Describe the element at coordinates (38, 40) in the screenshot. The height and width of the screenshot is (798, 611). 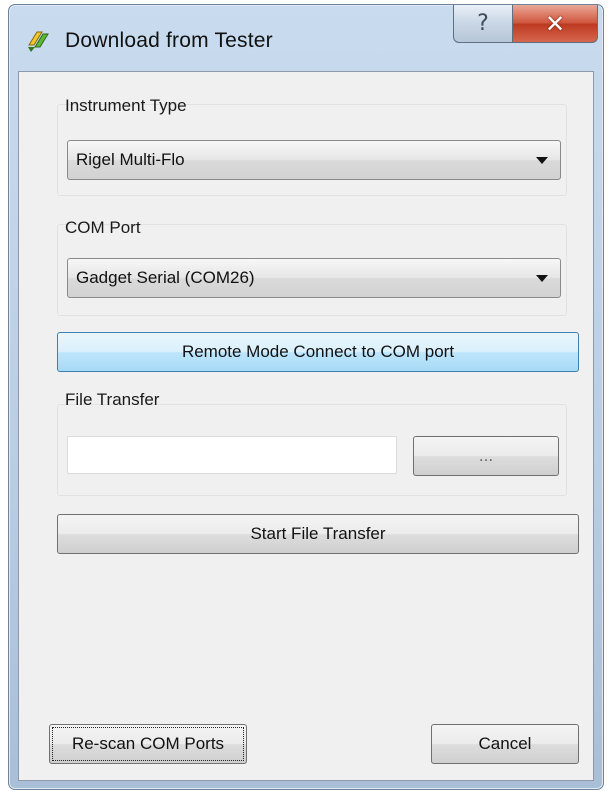
I see `download-arrows-icon` at that location.